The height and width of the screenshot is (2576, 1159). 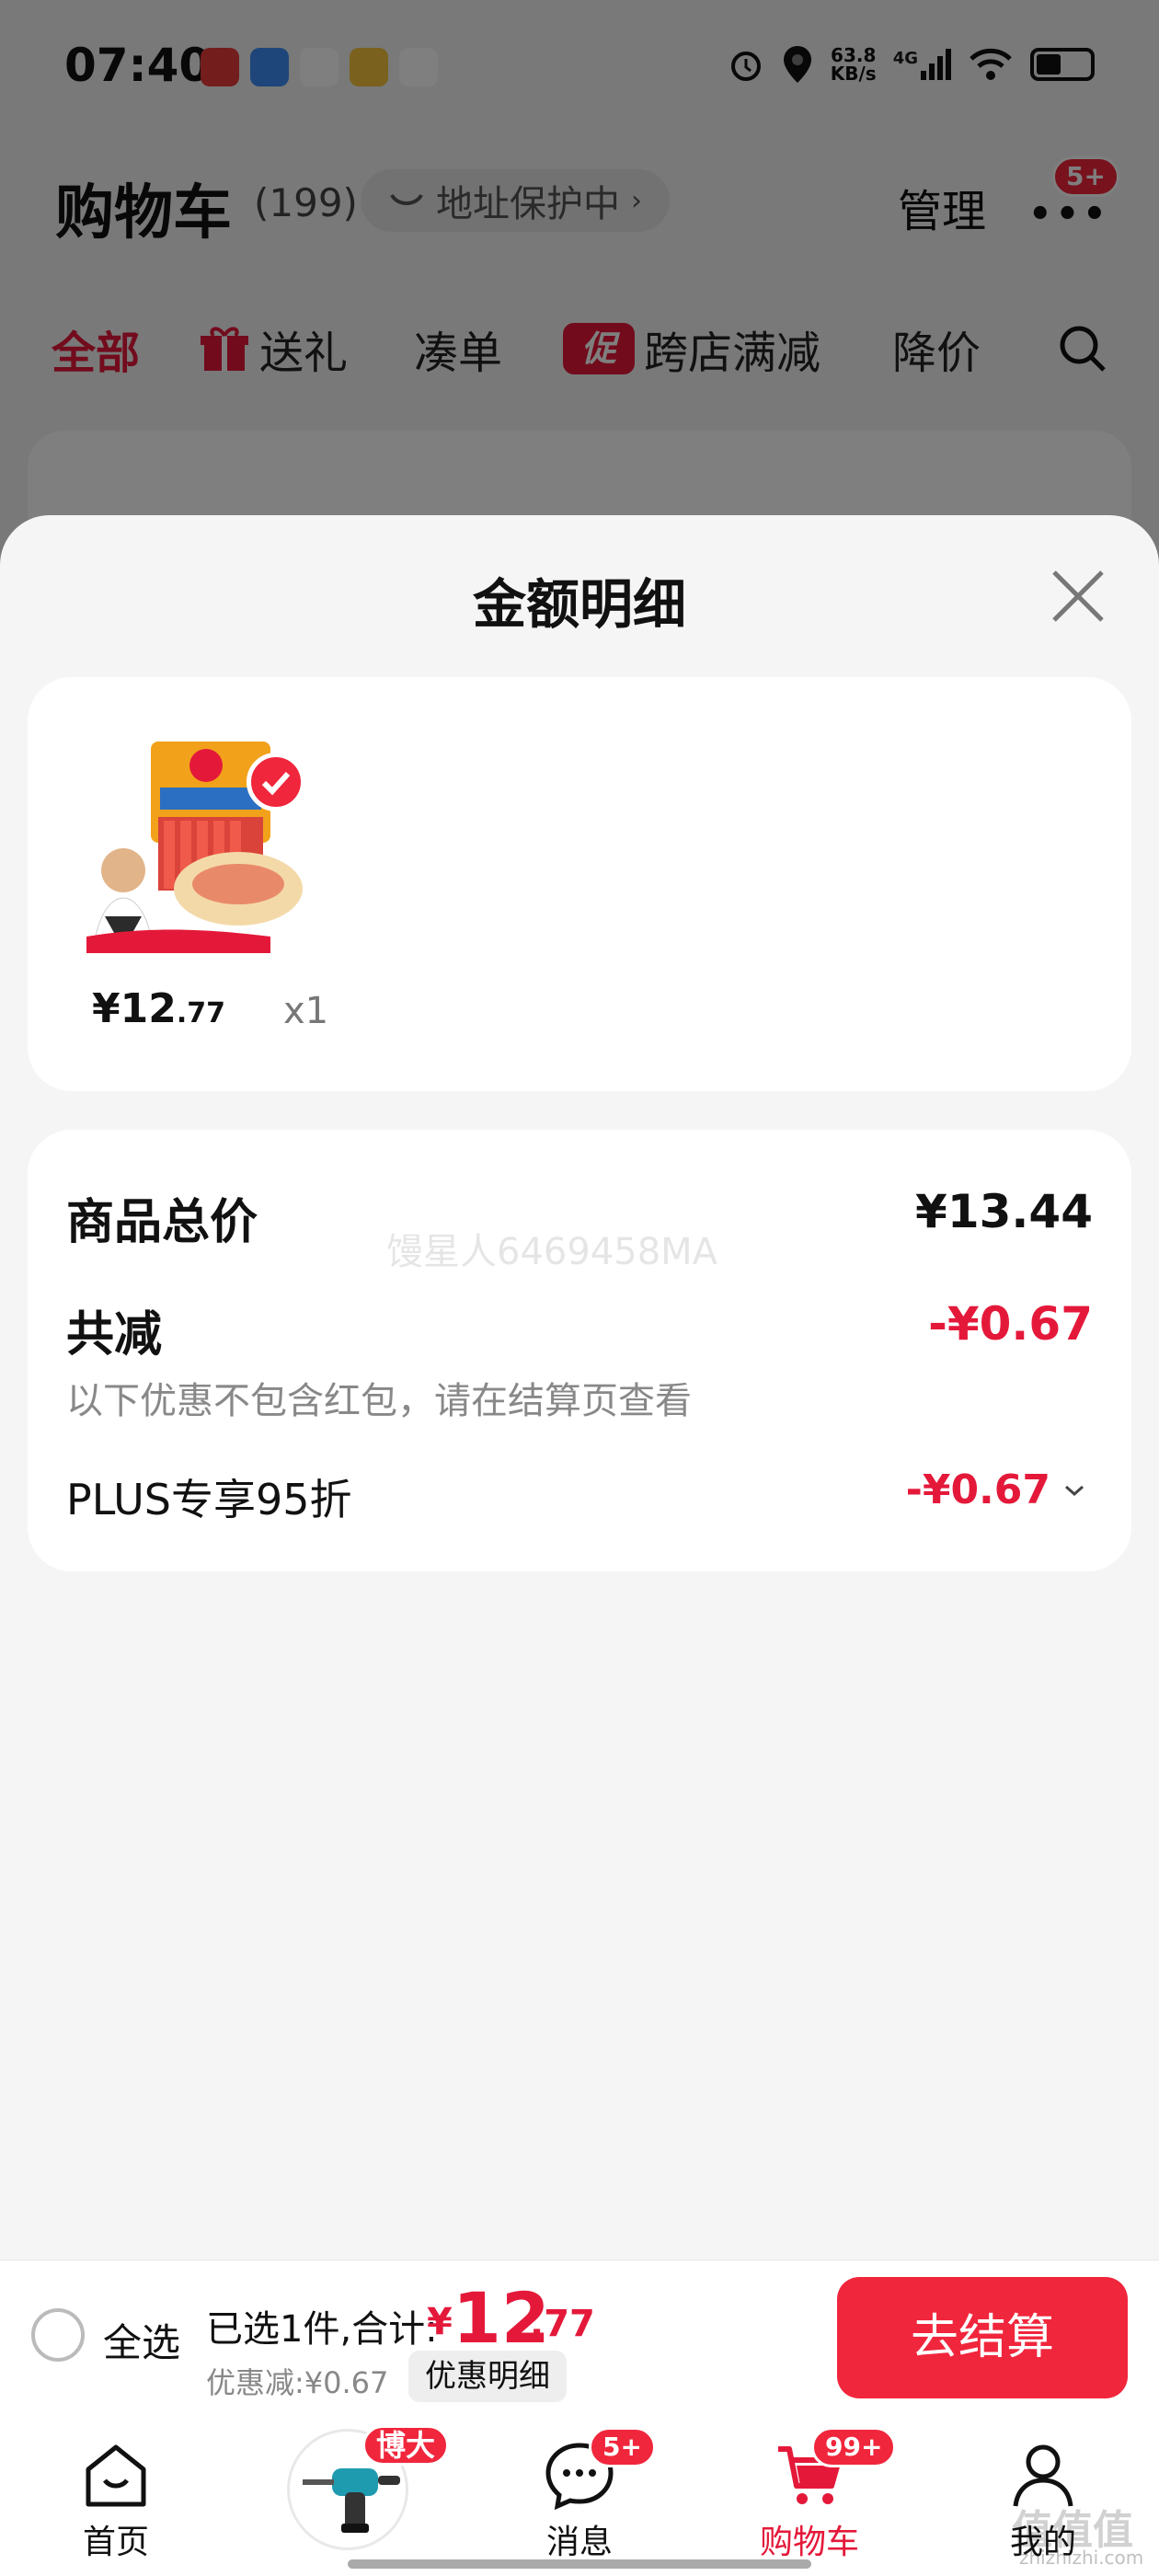 I want to click on site-watermark-url: zhizhizhi.com, so click(x=1081, y=2558).